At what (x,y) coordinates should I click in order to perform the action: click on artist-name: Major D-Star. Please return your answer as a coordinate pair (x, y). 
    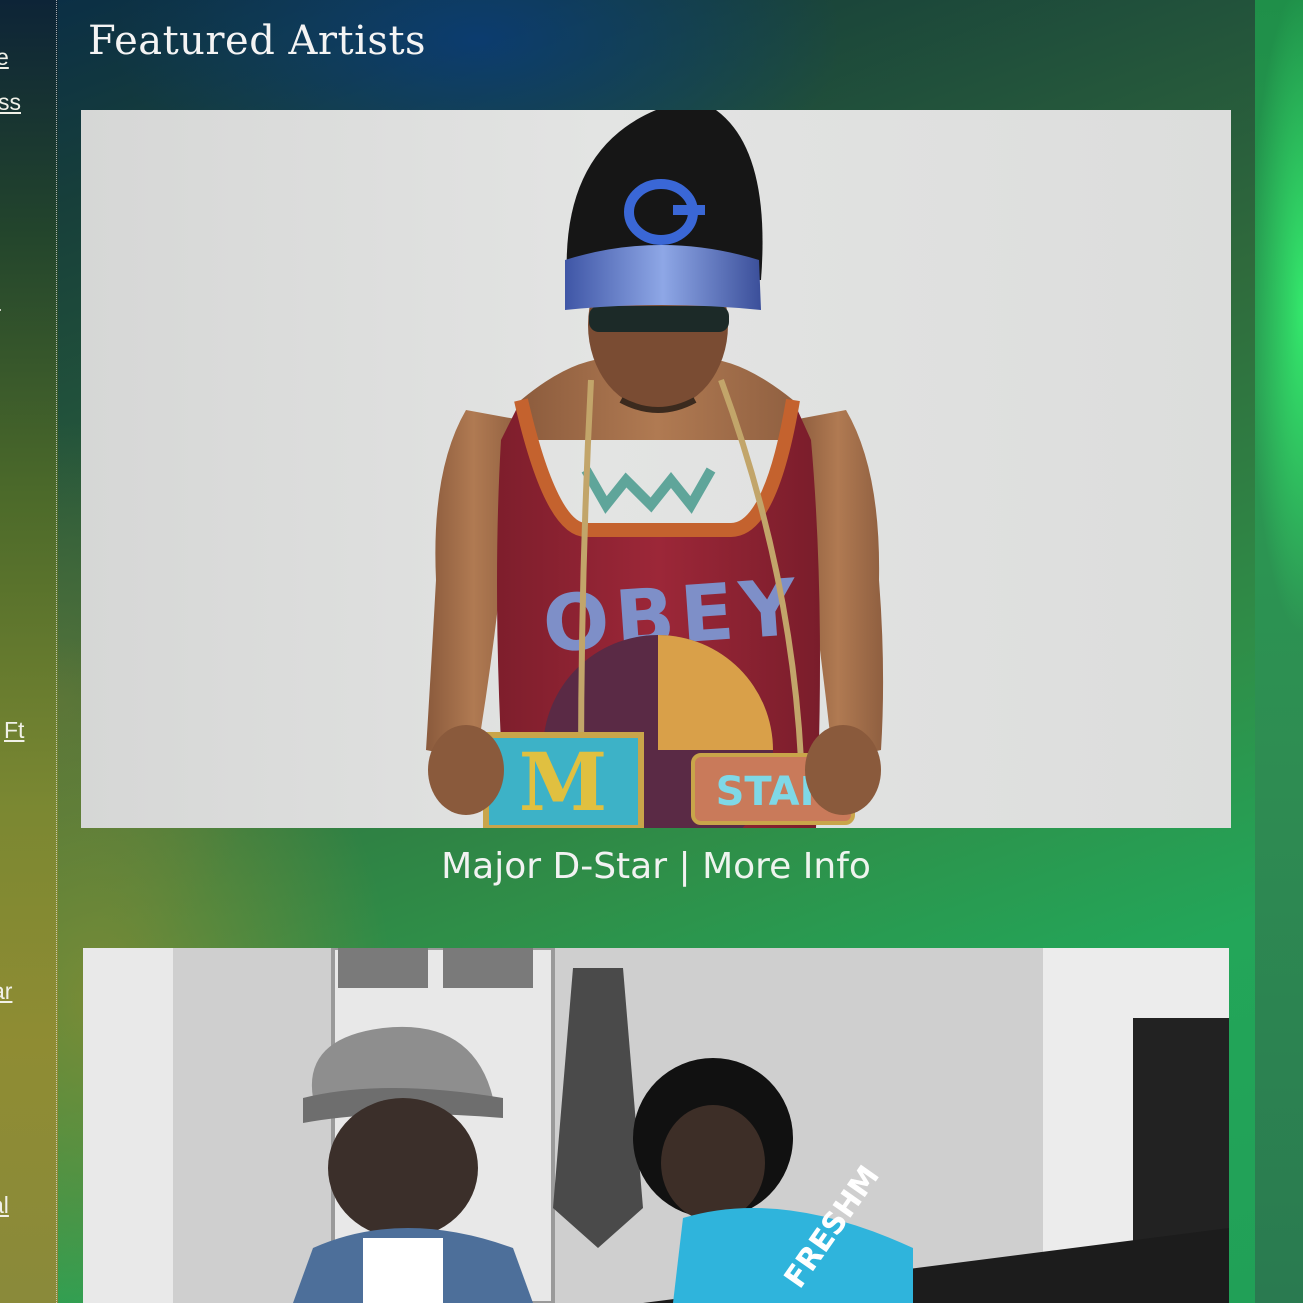
    Looking at the image, I should click on (554, 866).